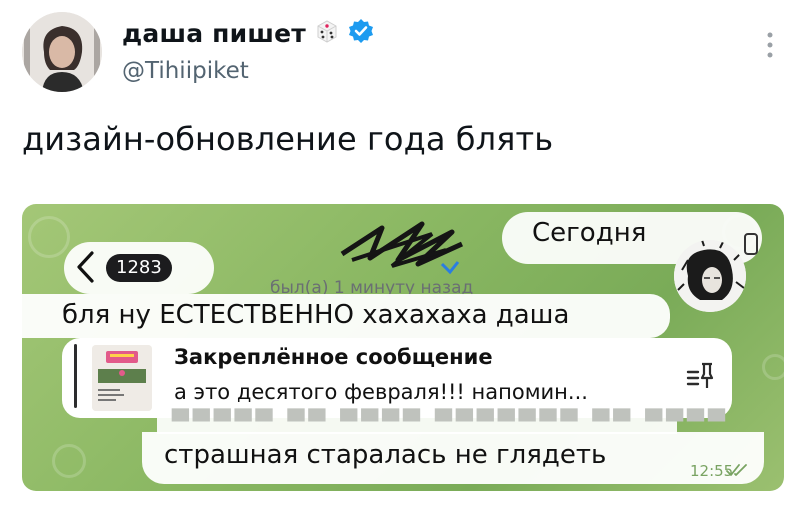 The width and height of the screenshot is (800, 510). Describe the element at coordinates (738, 471) in the screenshot. I see `double-check-icon` at that location.